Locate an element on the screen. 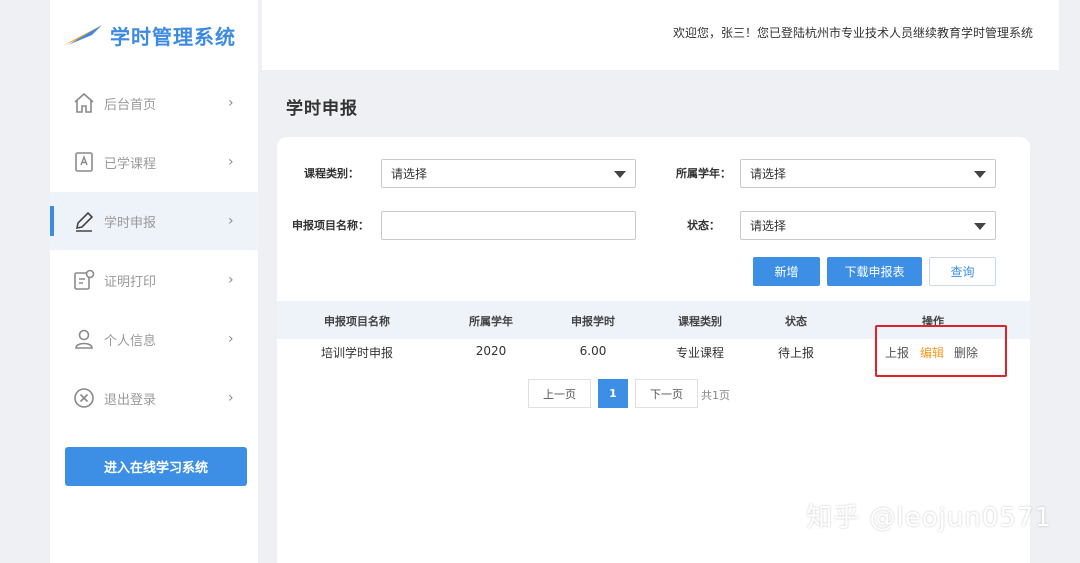 This screenshot has width=1080, height=563. logo-text: 学时管理系统 is located at coordinates (173, 36).